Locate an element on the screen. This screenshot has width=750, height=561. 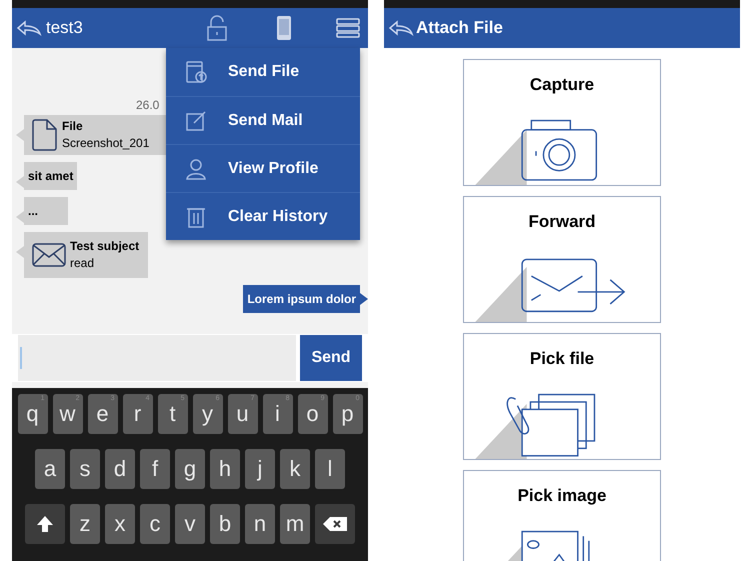
attach-option-card: Forward is located at coordinates (562, 259).